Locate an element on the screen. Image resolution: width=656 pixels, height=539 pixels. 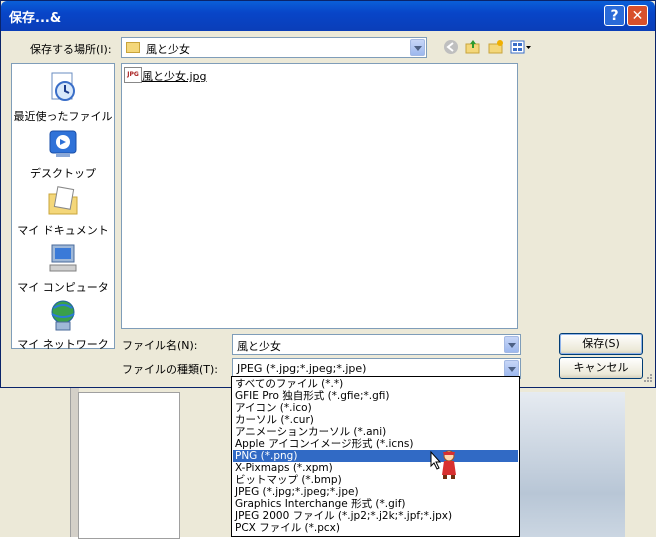
title-bar: 保存...& ? ✕ is located at coordinates (328, 16).